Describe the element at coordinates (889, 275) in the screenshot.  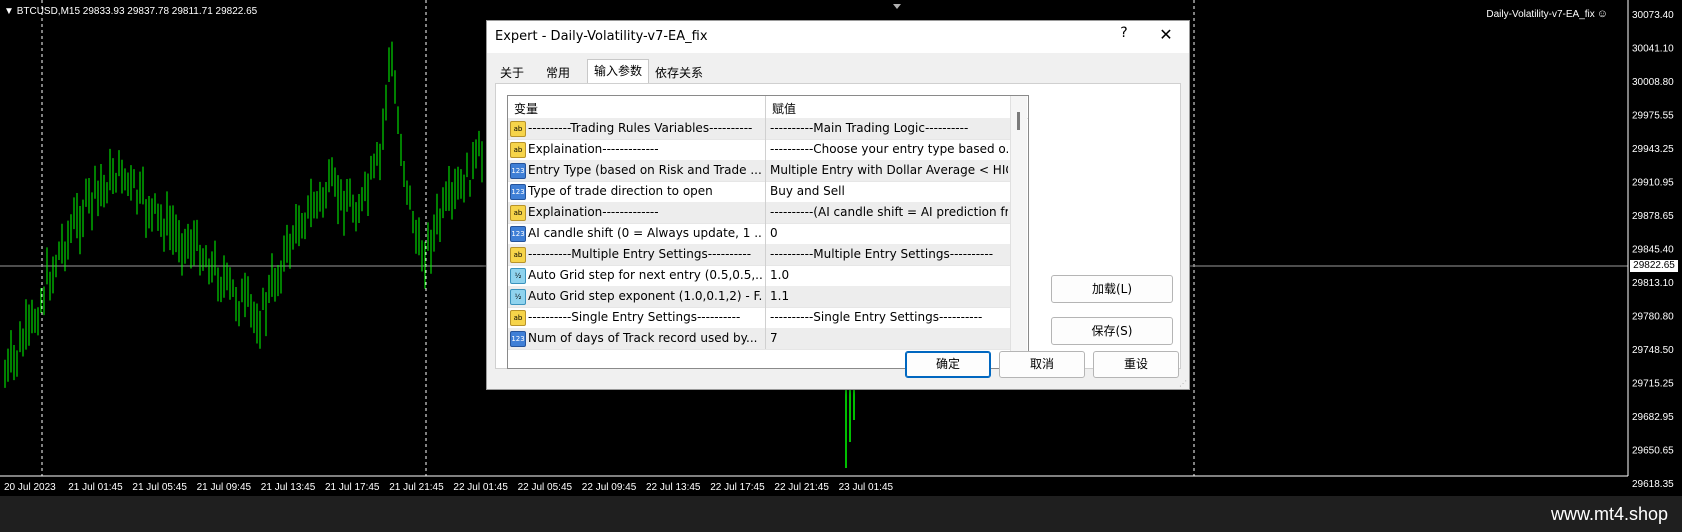
I see `param-value: 1.0` at that location.